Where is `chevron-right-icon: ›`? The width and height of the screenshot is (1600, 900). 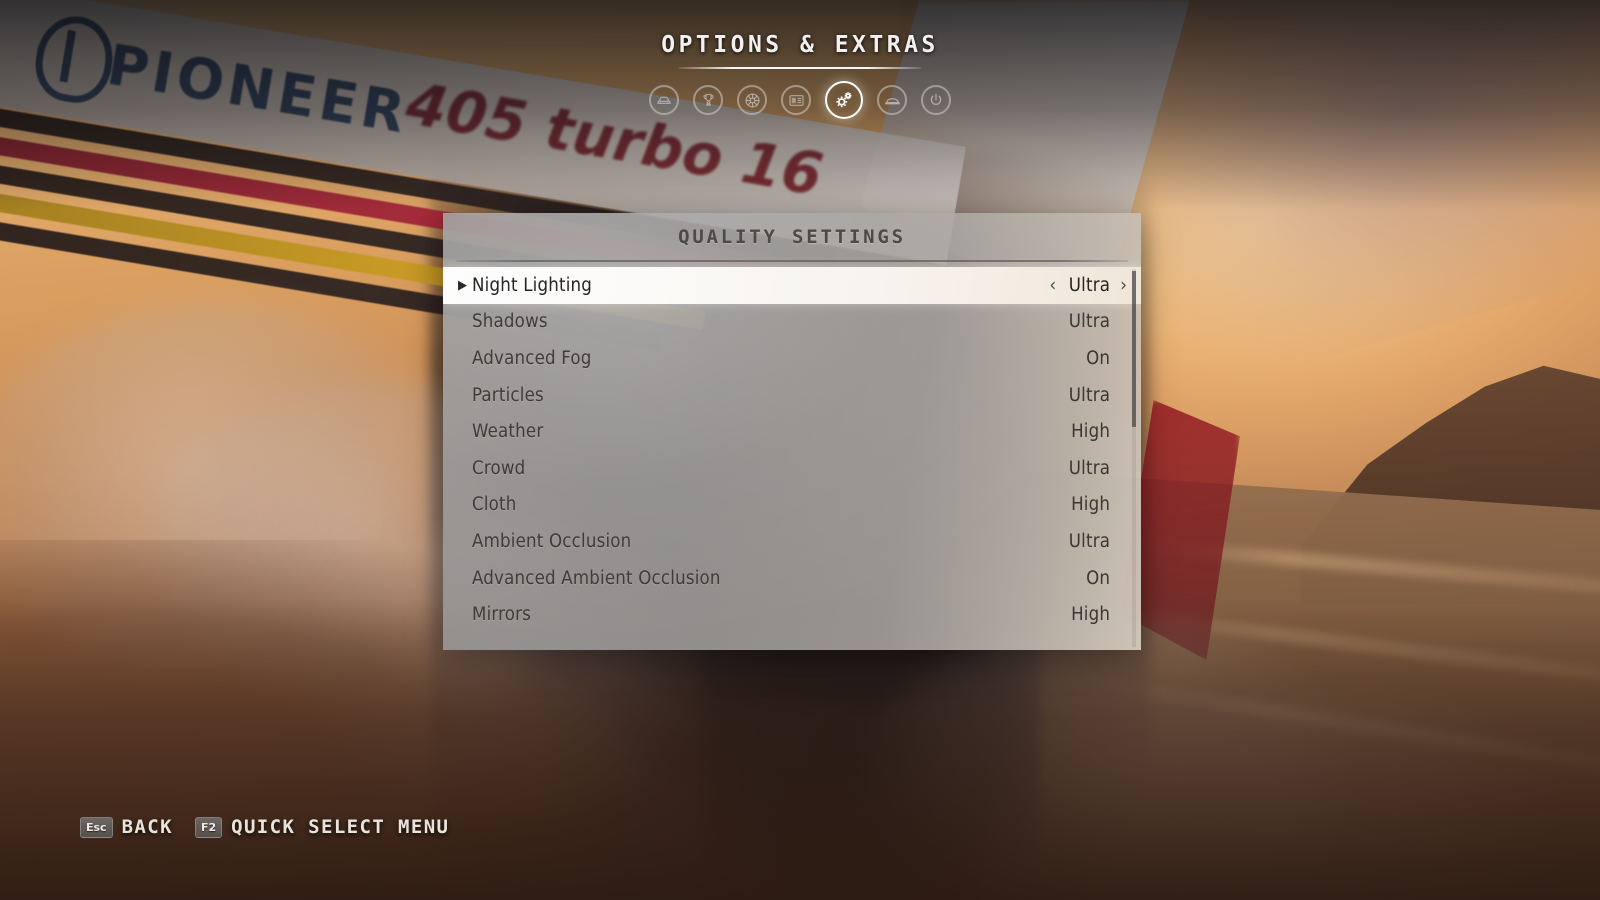 chevron-right-icon: › is located at coordinates (1123, 285).